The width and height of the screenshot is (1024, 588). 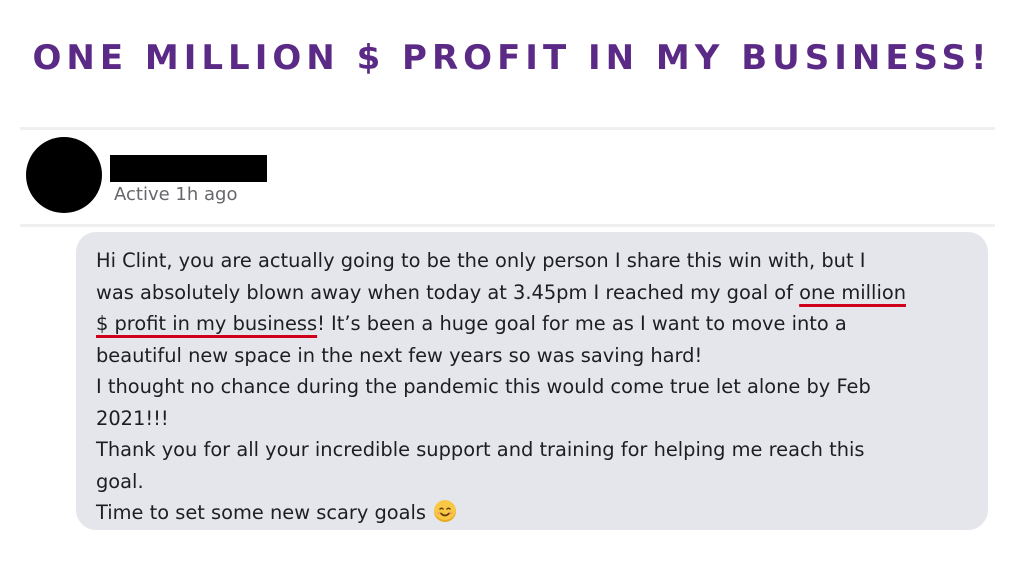 I want to click on contact-name-redacted, so click(x=188, y=168).